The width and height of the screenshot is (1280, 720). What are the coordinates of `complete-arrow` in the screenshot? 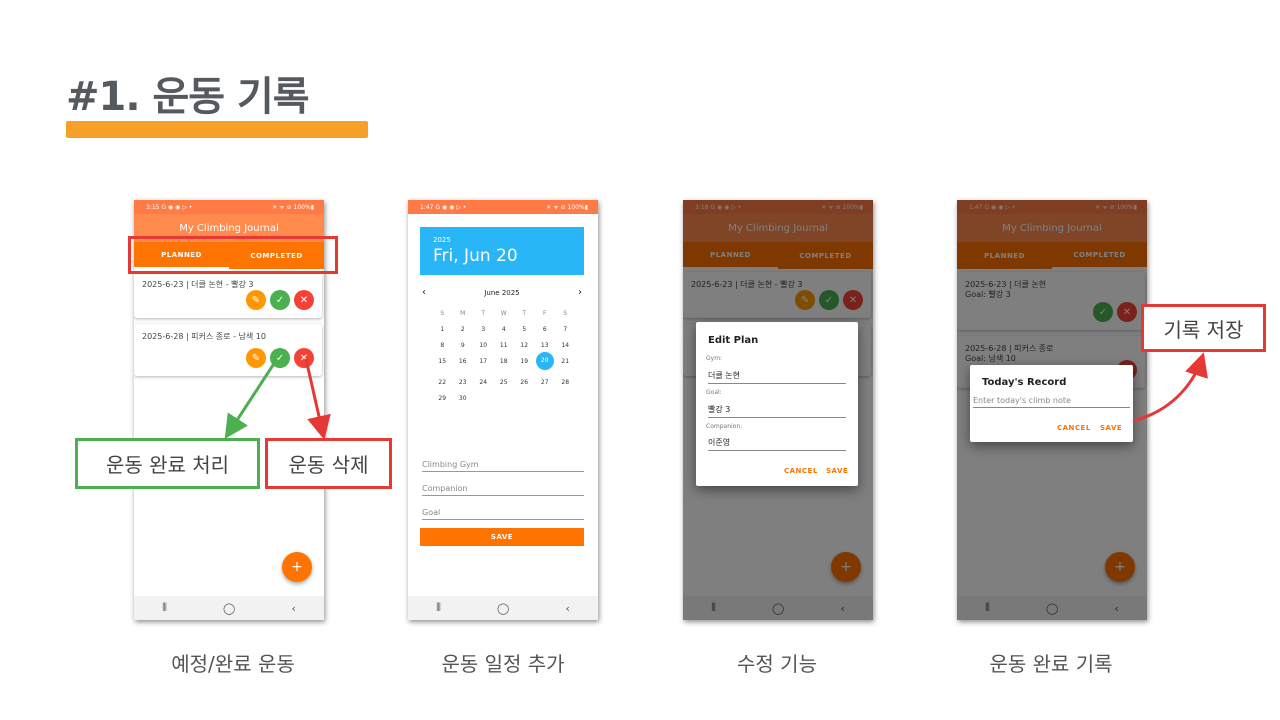 It's located at (251, 399).